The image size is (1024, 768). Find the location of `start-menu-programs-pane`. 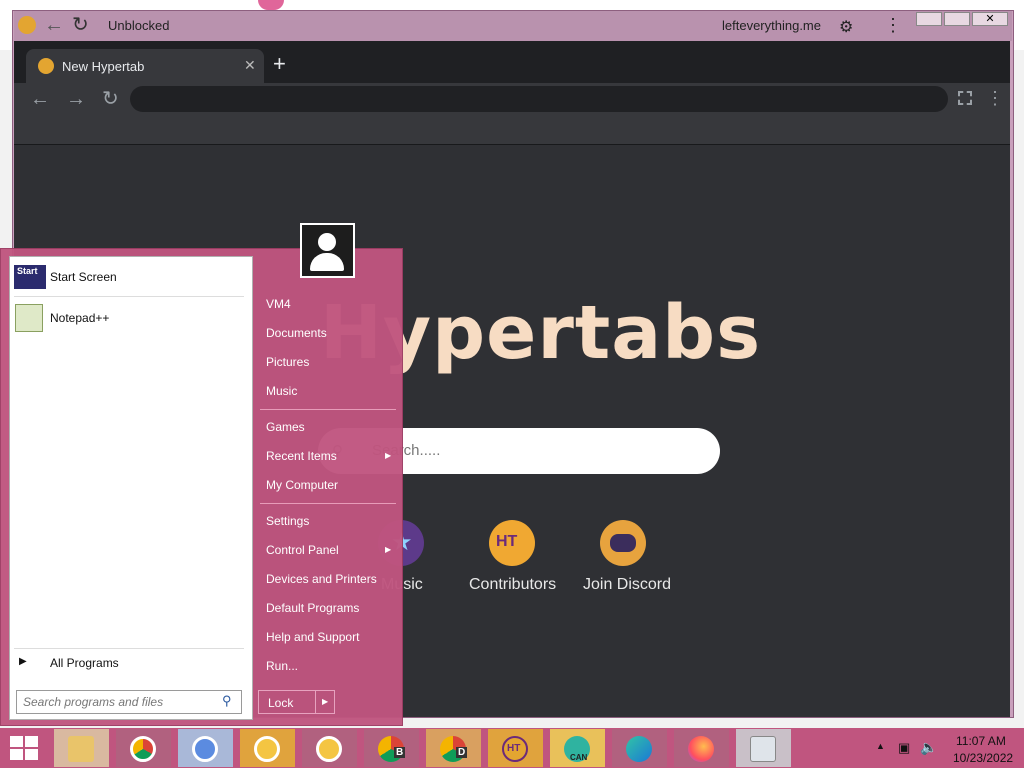

start-menu-programs-pane is located at coordinates (131, 488).